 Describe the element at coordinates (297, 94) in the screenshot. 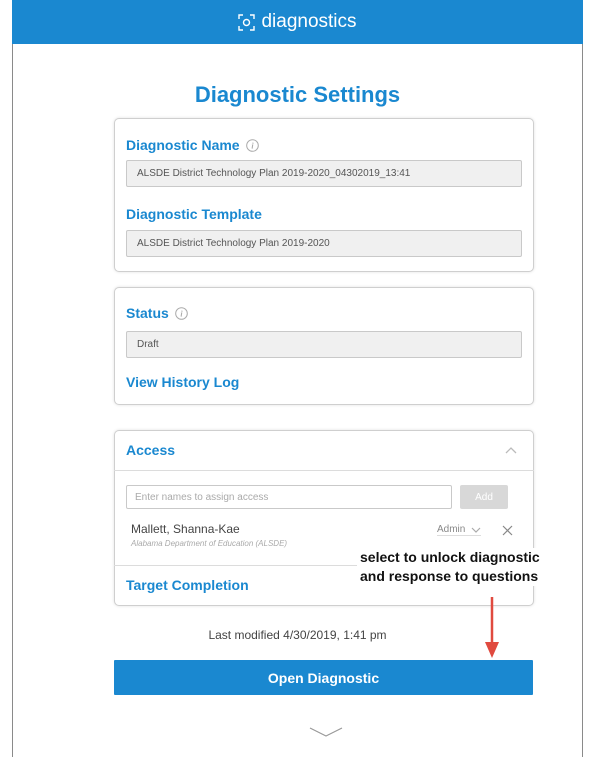

I see `page-title: Diagnostic Settings` at that location.